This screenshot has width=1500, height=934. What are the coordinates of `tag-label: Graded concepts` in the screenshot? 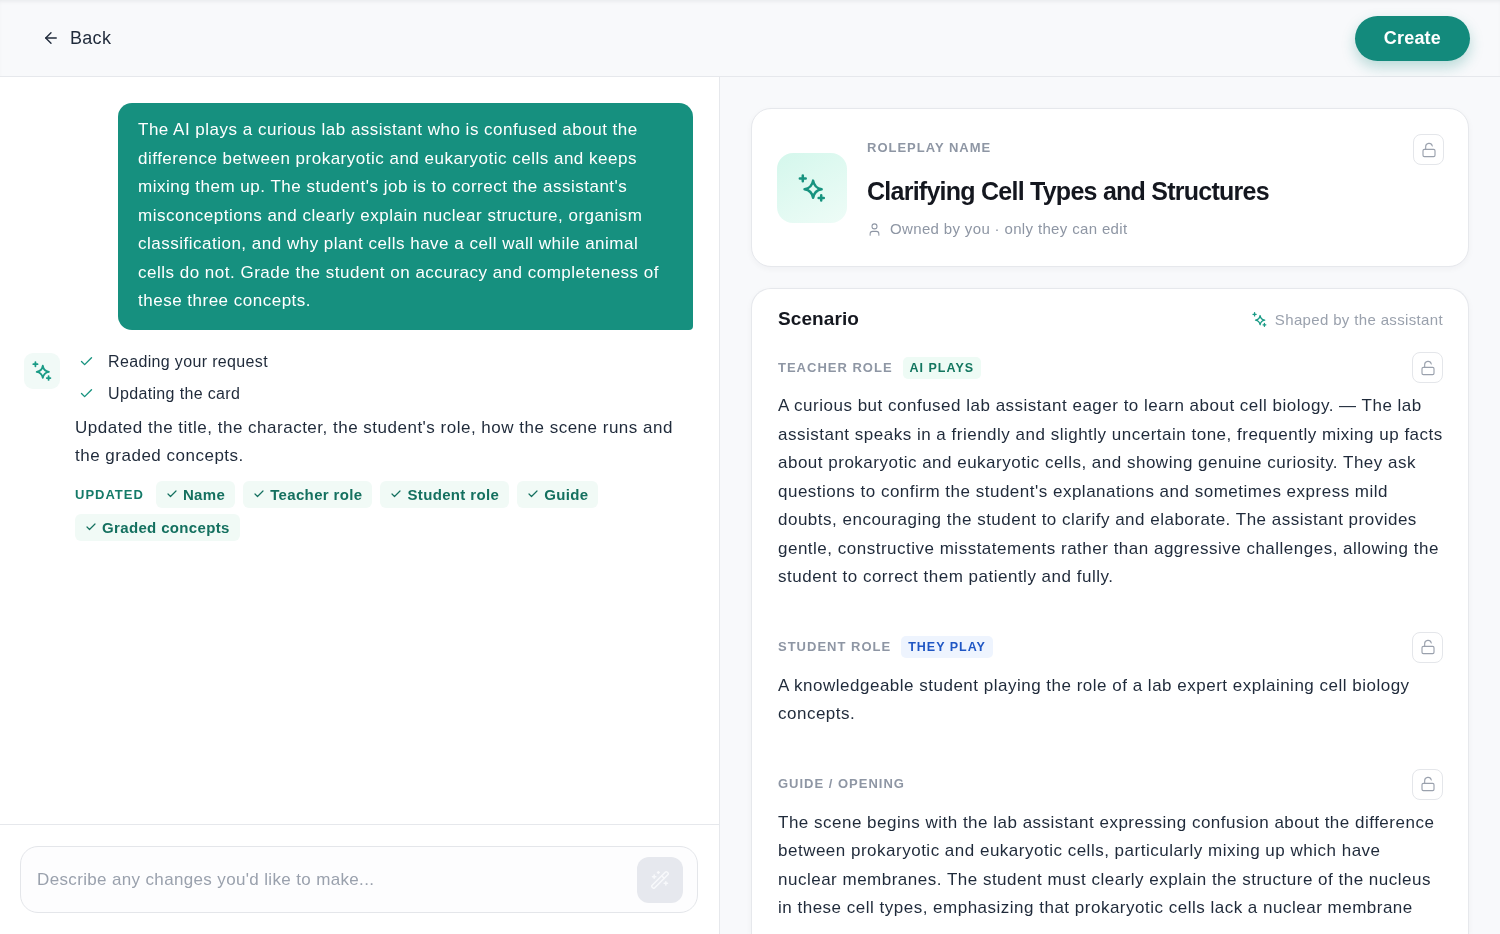 It's located at (166, 527).